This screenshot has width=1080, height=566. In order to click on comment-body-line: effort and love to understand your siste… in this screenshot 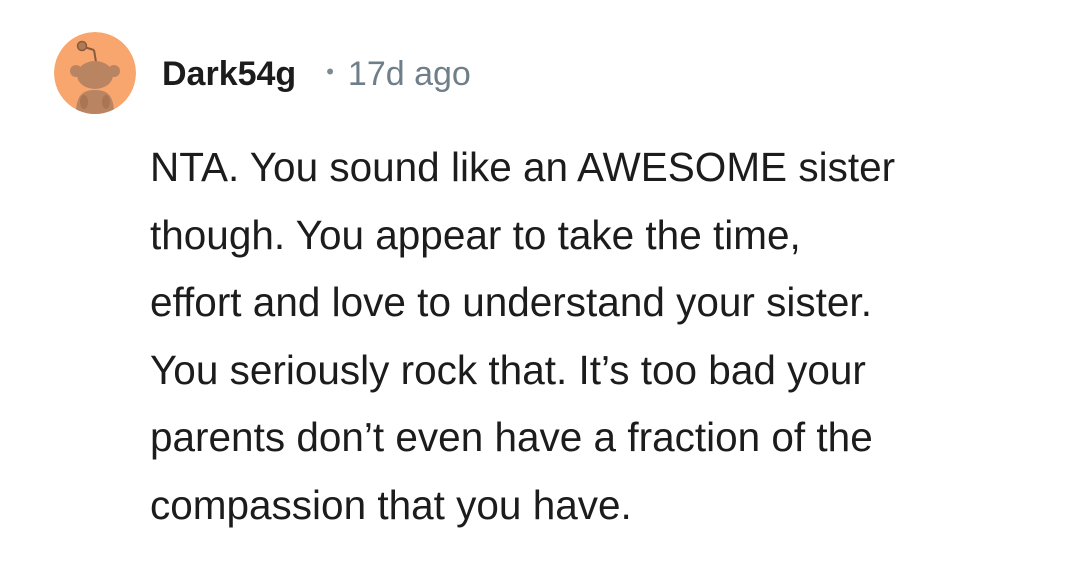, I will do `click(511, 302)`.